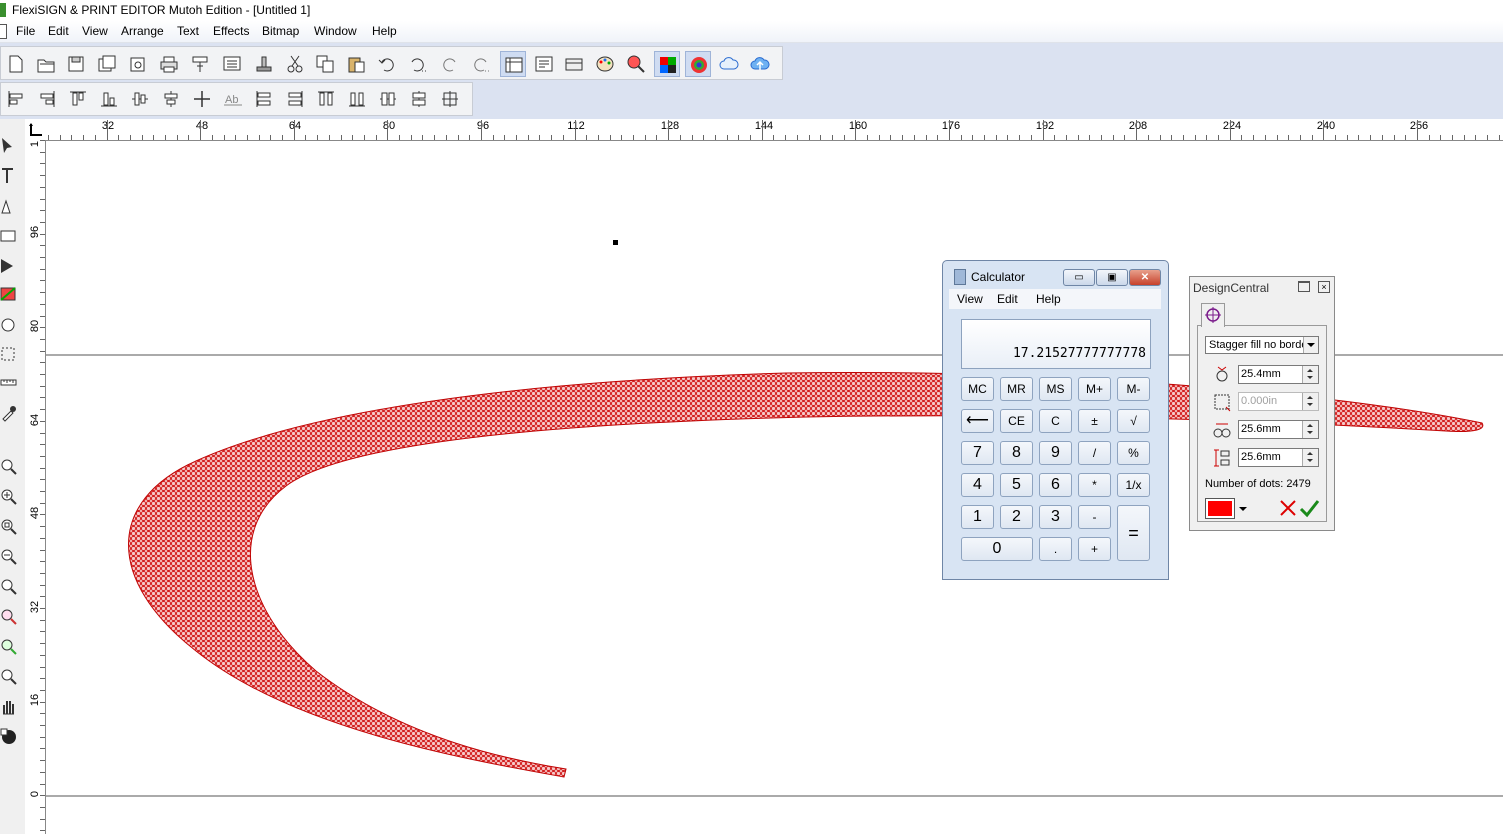 This screenshot has width=1503, height=834. I want to click on selection-handle, so click(615, 242).